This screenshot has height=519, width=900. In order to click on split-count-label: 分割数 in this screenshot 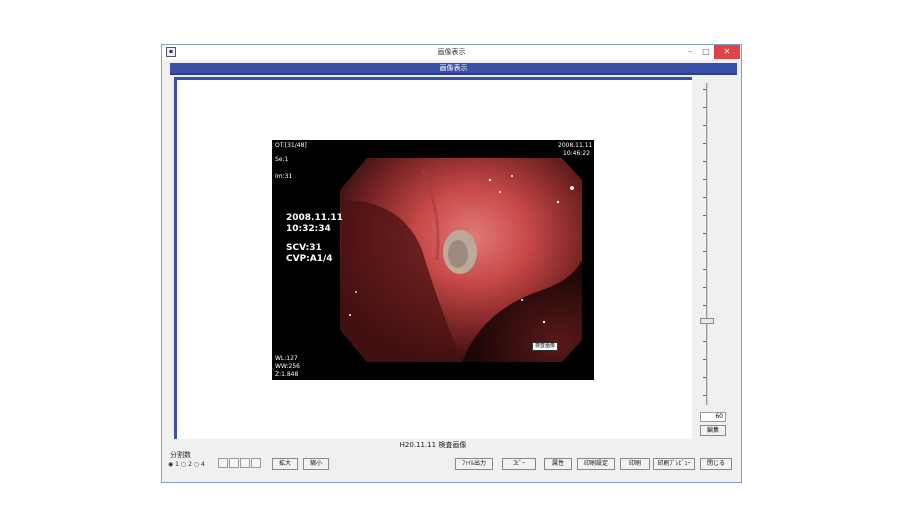, I will do `click(180, 455)`.